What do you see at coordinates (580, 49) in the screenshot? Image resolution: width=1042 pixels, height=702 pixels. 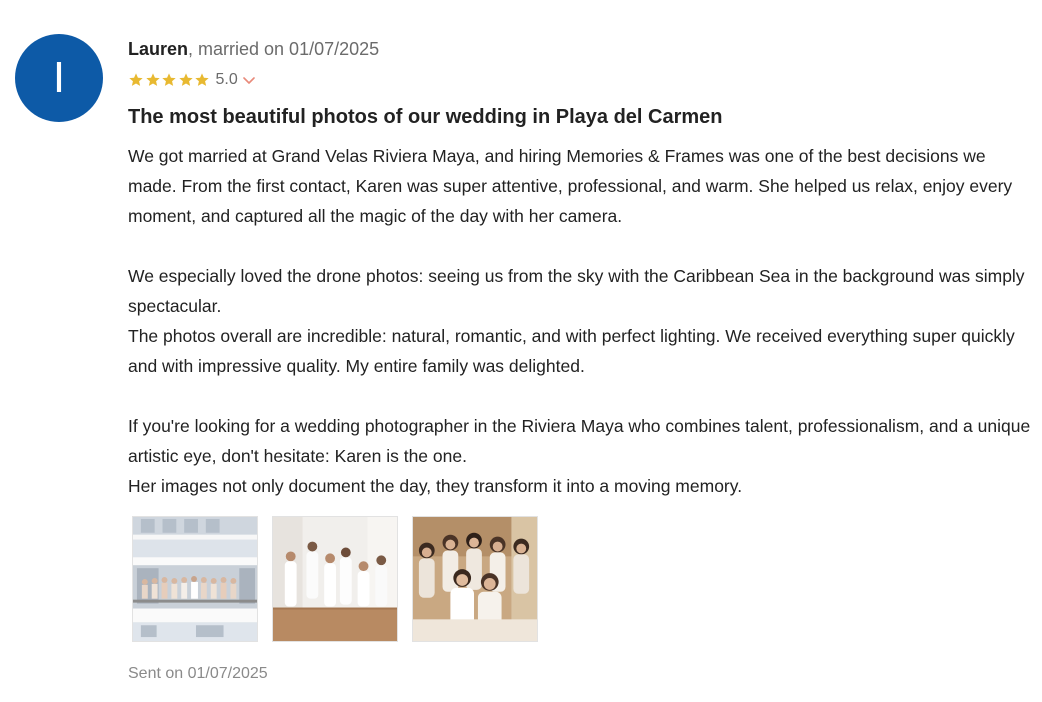 I see `review-author-line: Lauren, married on 01/07/2025` at bounding box center [580, 49].